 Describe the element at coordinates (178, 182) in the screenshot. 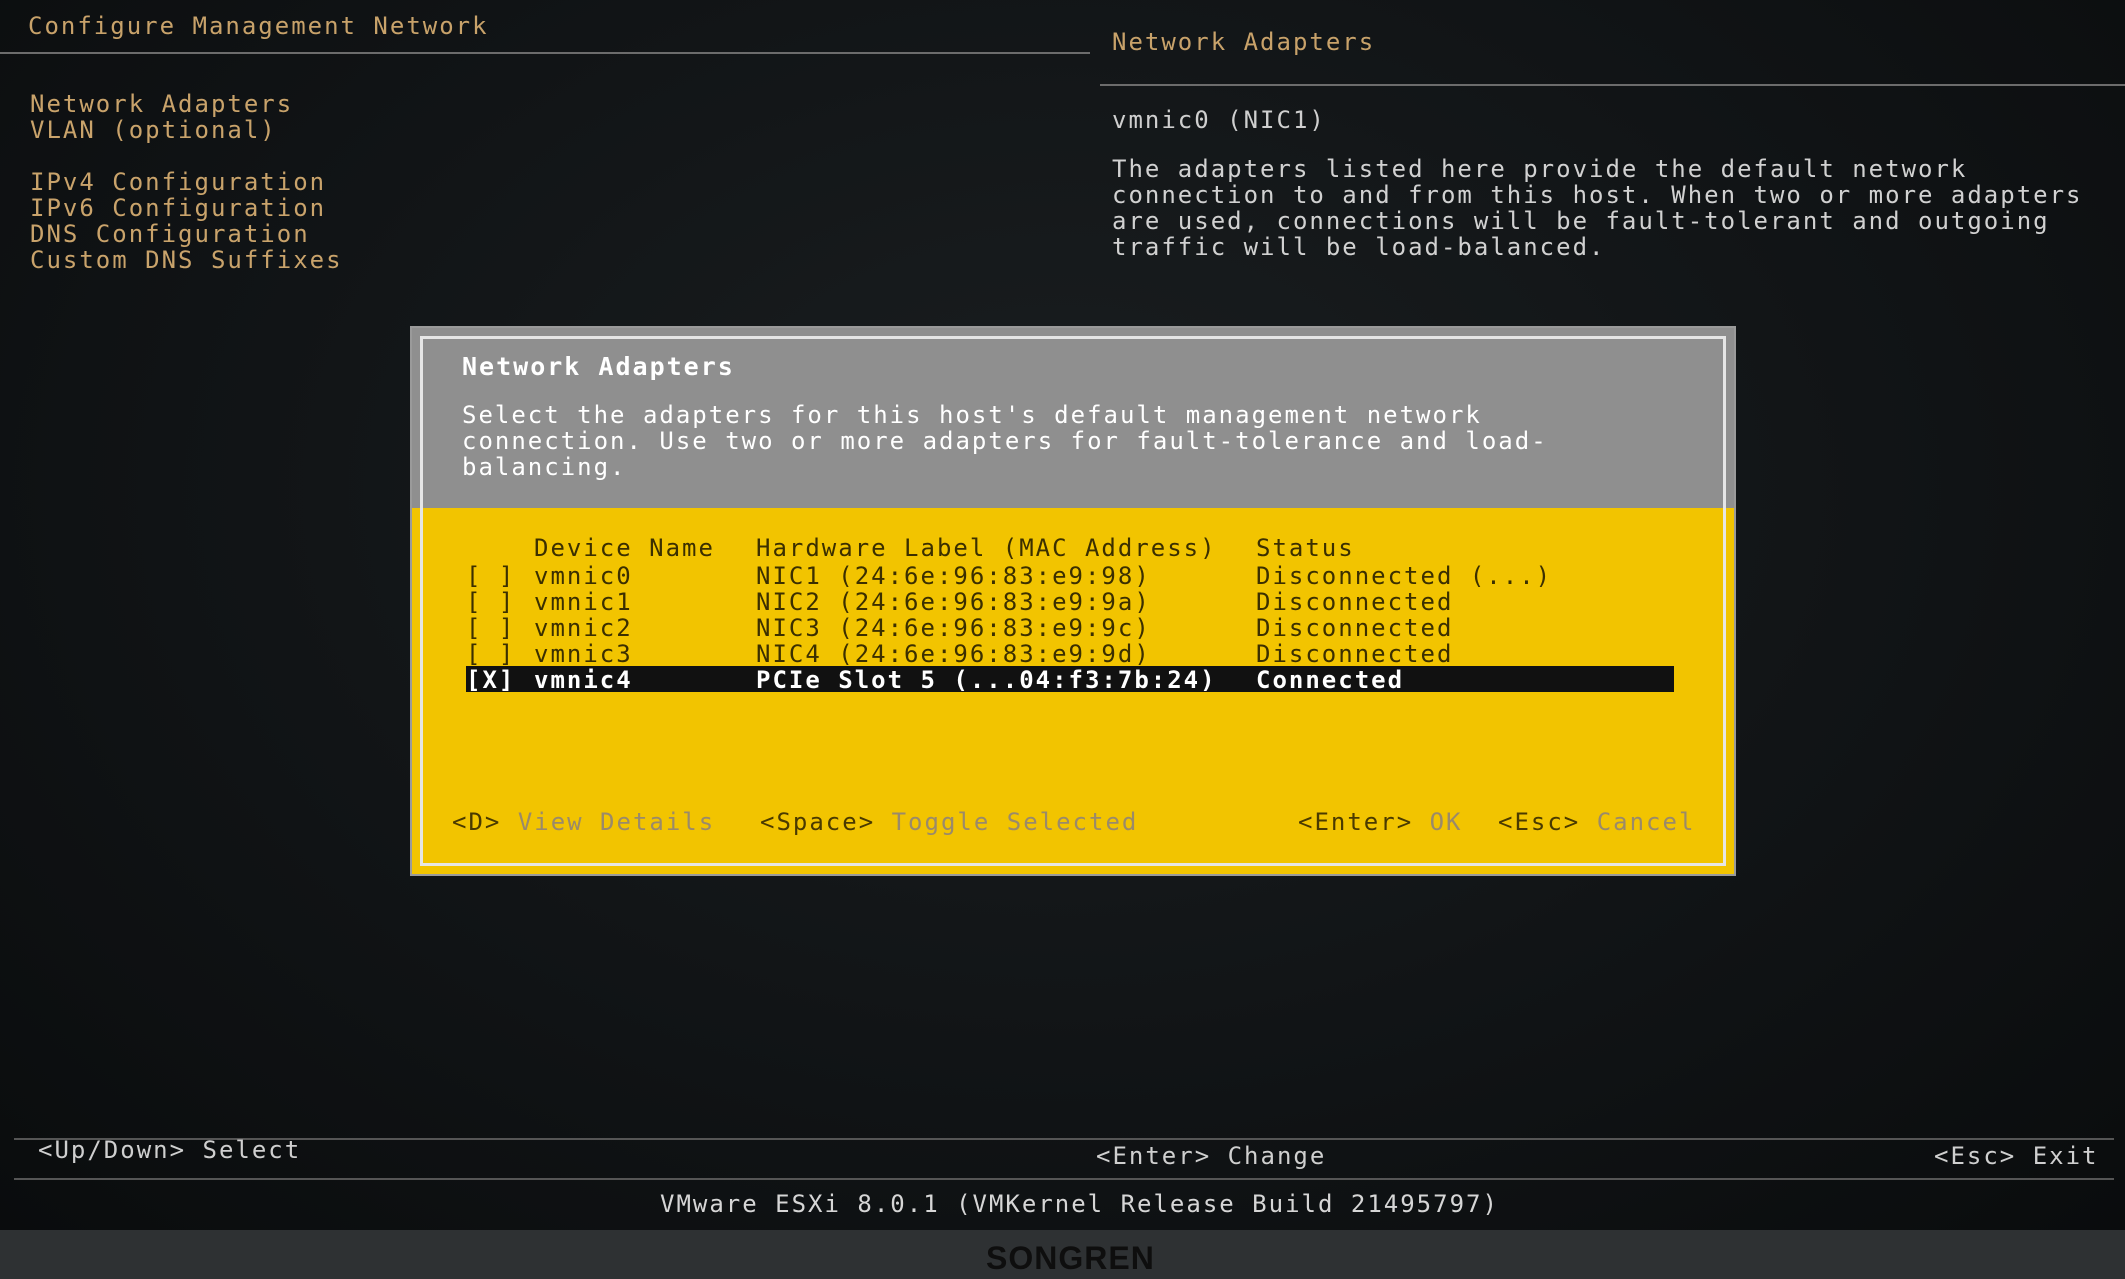

I see `menu-item-ipv4: IPv4 Configuration` at that location.